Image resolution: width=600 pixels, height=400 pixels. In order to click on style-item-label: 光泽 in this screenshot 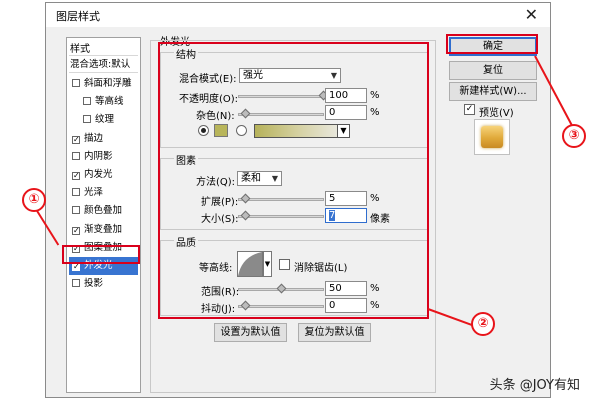, I will do `click(94, 193)`.